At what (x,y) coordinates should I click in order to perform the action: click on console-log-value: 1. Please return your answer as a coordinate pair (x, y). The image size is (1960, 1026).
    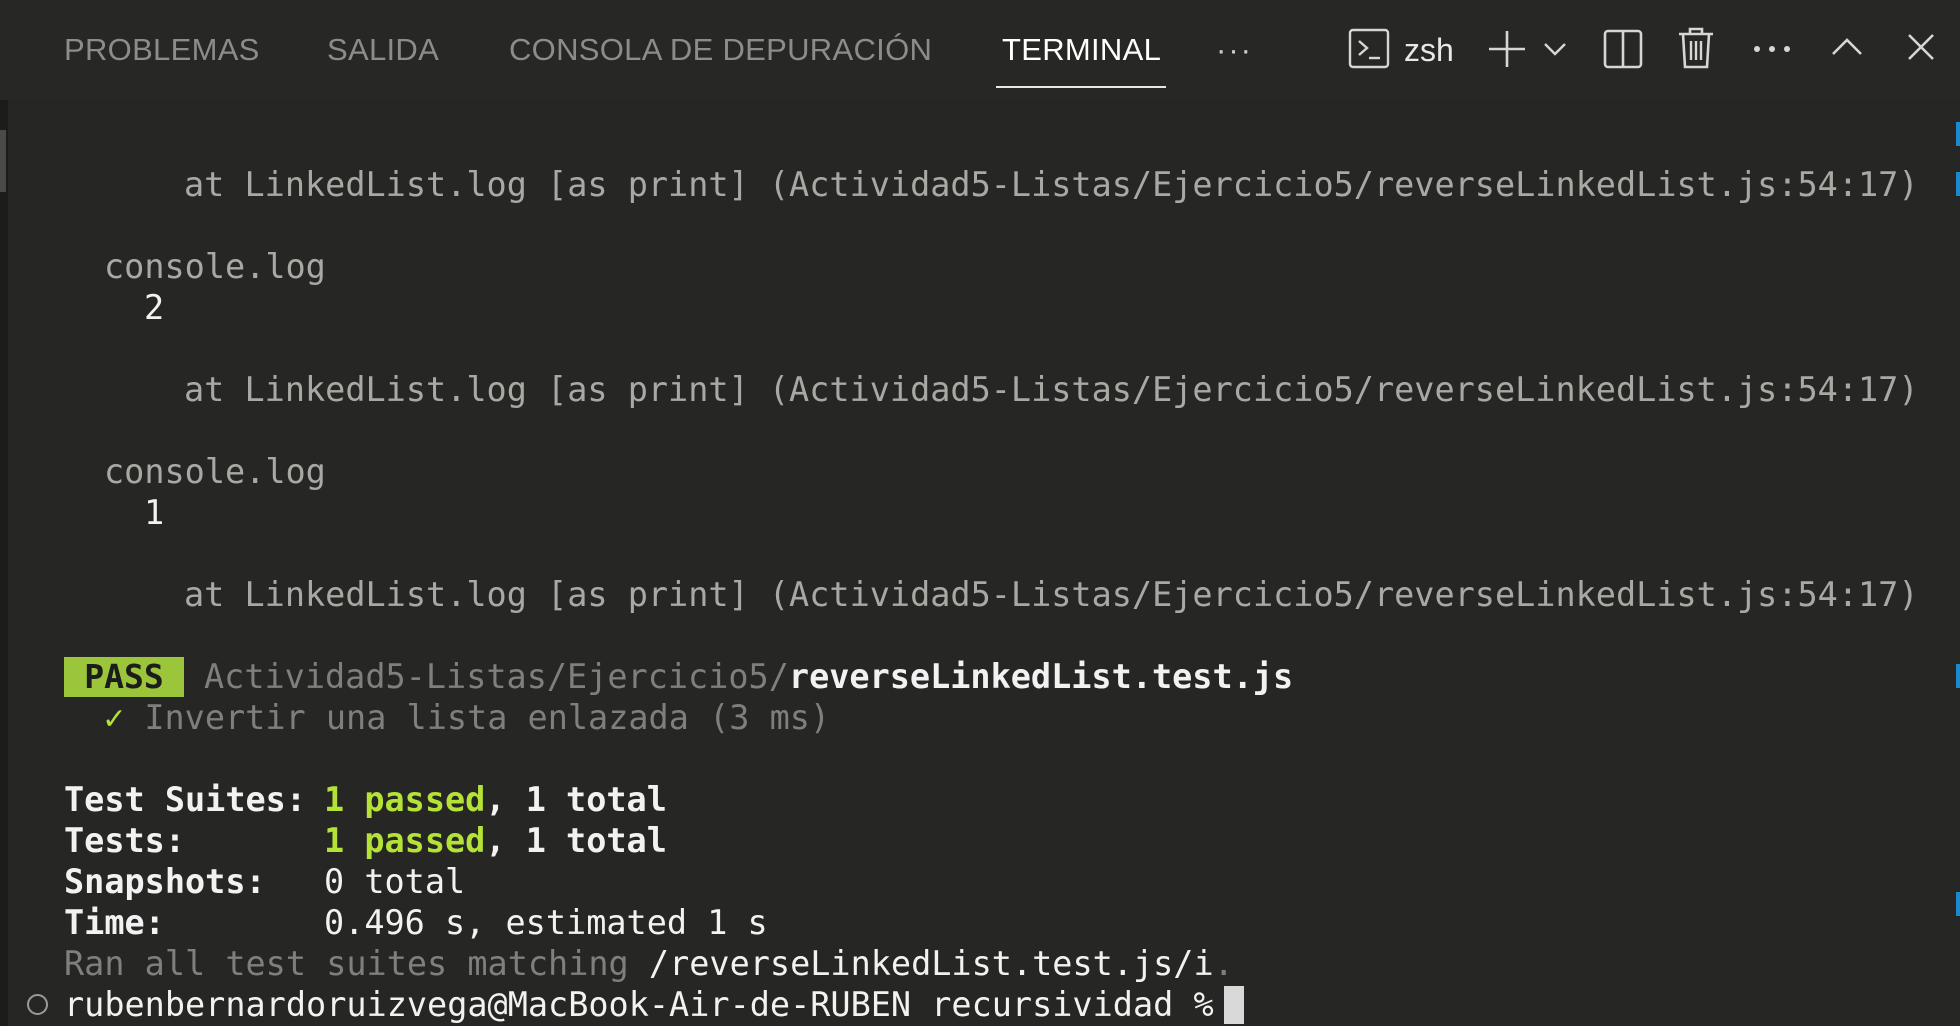
    Looking at the image, I should click on (154, 512).